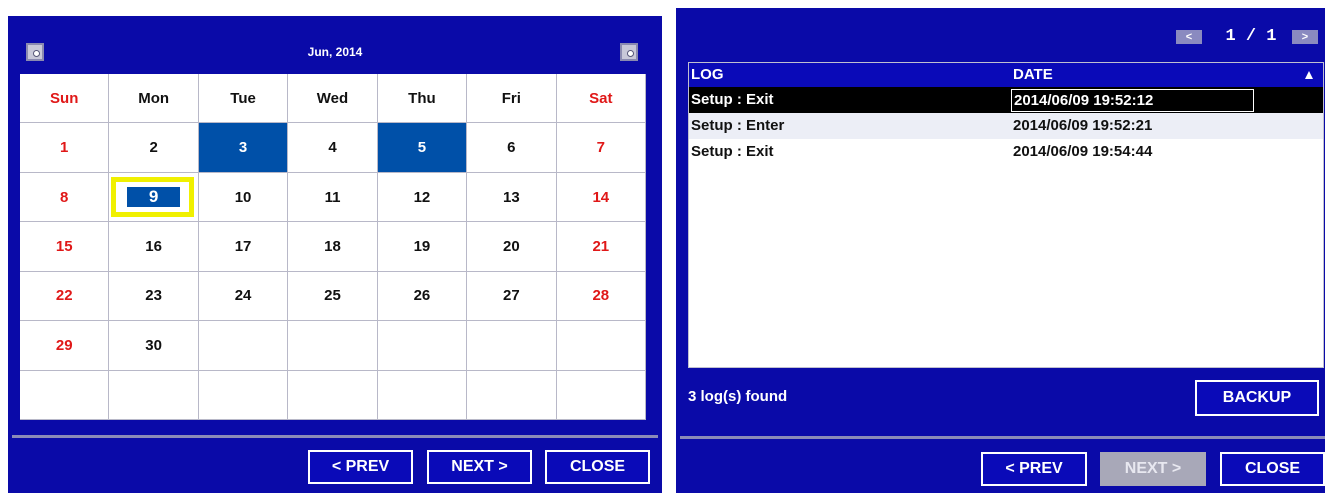 The width and height of the screenshot is (1325, 493). I want to click on weekday-header: Fri, so click(512, 99).